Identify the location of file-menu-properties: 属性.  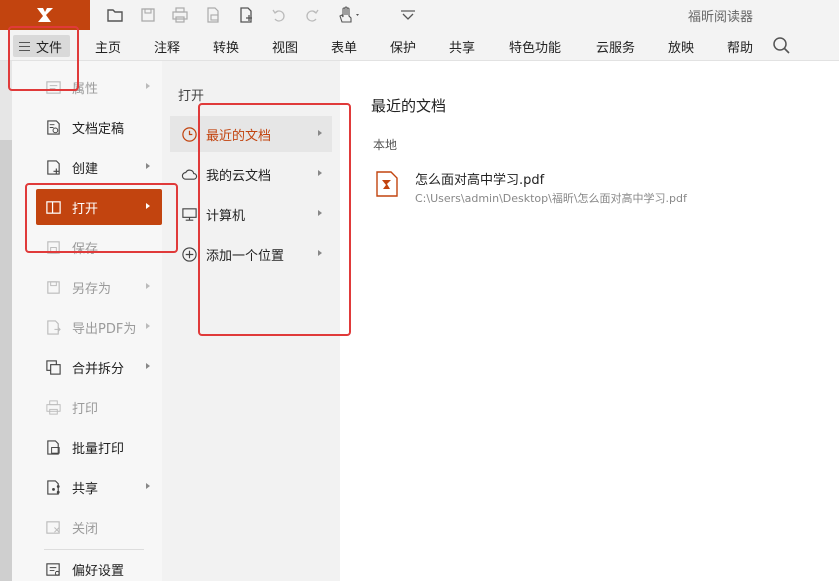
(93, 87).